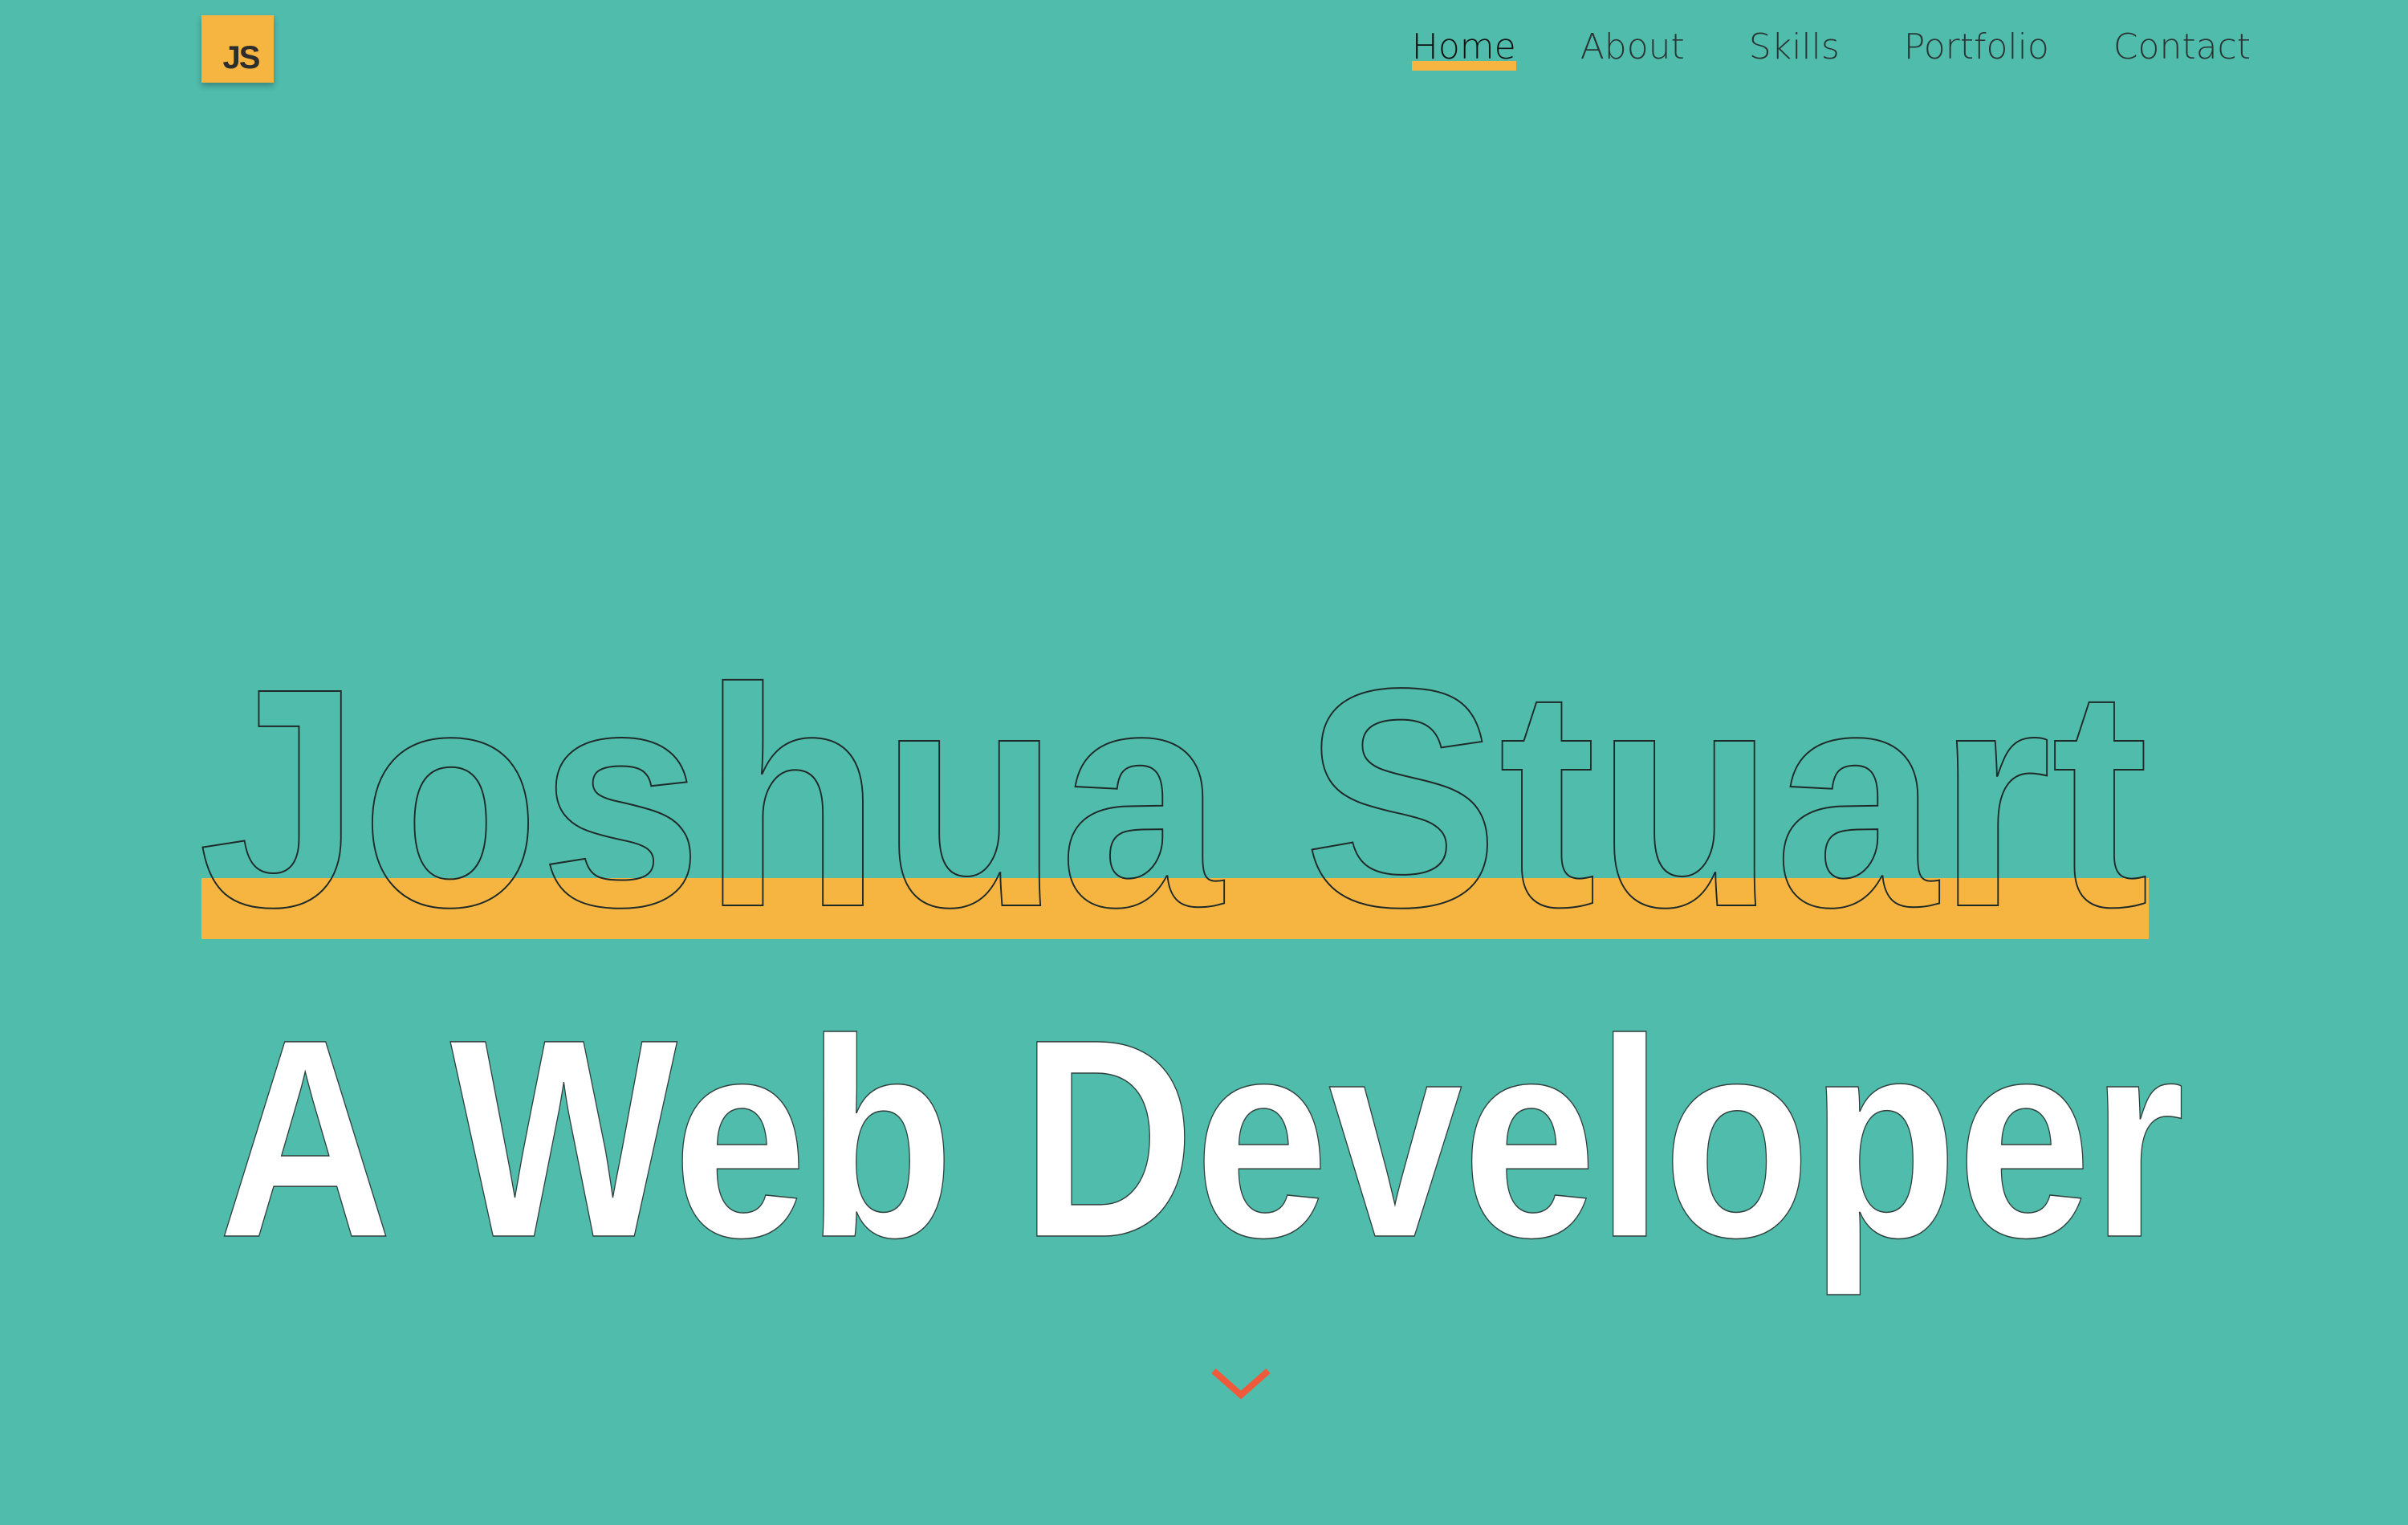 The height and width of the screenshot is (1525, 2408). I want to click on nav-link-portfolio: Portfolio, so click(1977, 47).